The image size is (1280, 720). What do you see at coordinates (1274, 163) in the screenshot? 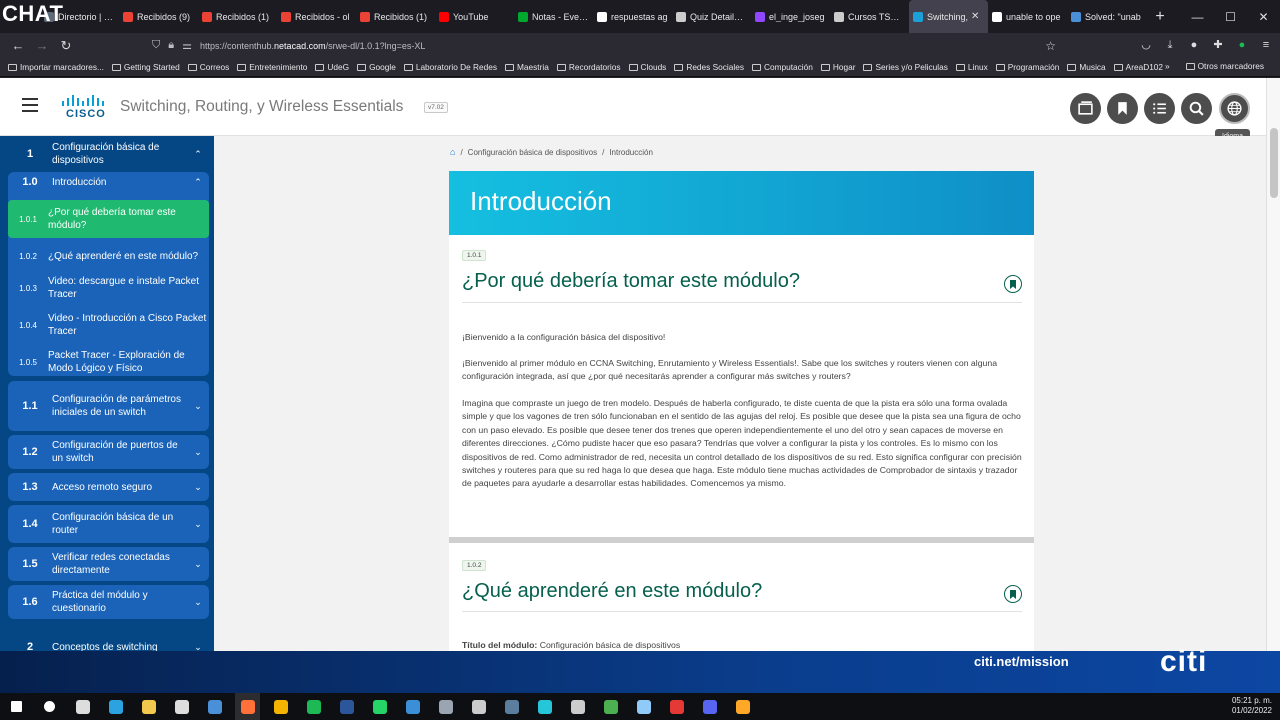
I see `scroll-thumb` at bounding box center [1274, 163].